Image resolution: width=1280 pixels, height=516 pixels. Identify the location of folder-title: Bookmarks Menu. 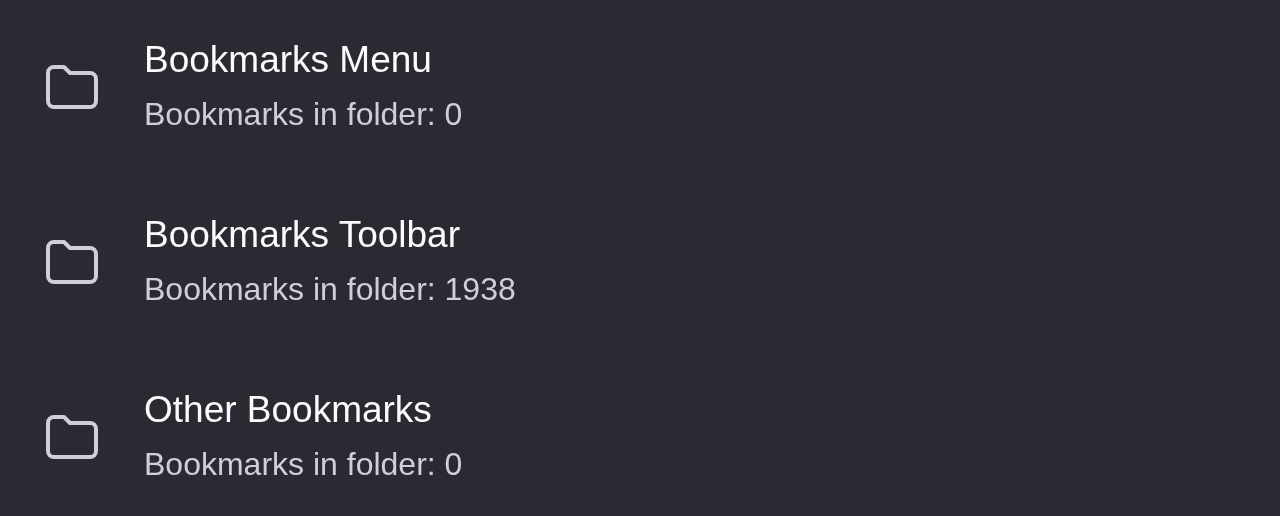
(288, 59).